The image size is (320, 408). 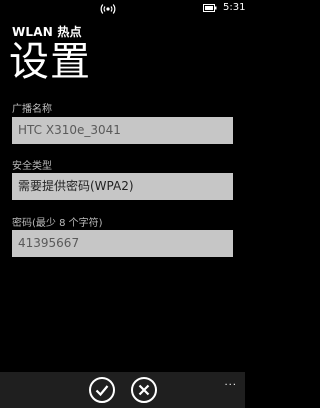 What do you see at coordinates (122, 243) in the screenshot?
I see `password-input: 41395667` at bounding box center [122, 243].